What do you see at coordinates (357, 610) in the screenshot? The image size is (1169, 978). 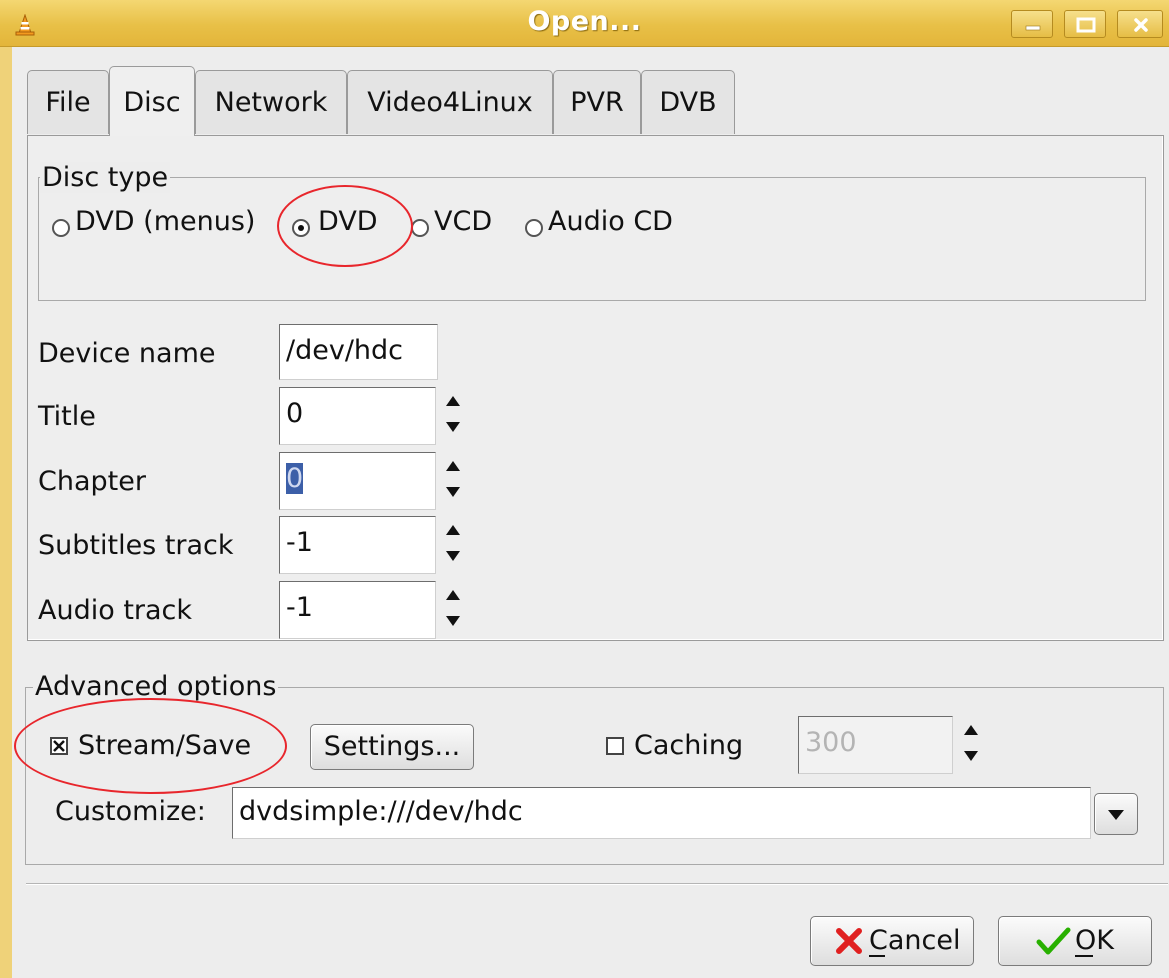 I see `audio-track-input: -1` at bounding box center [357, 610].